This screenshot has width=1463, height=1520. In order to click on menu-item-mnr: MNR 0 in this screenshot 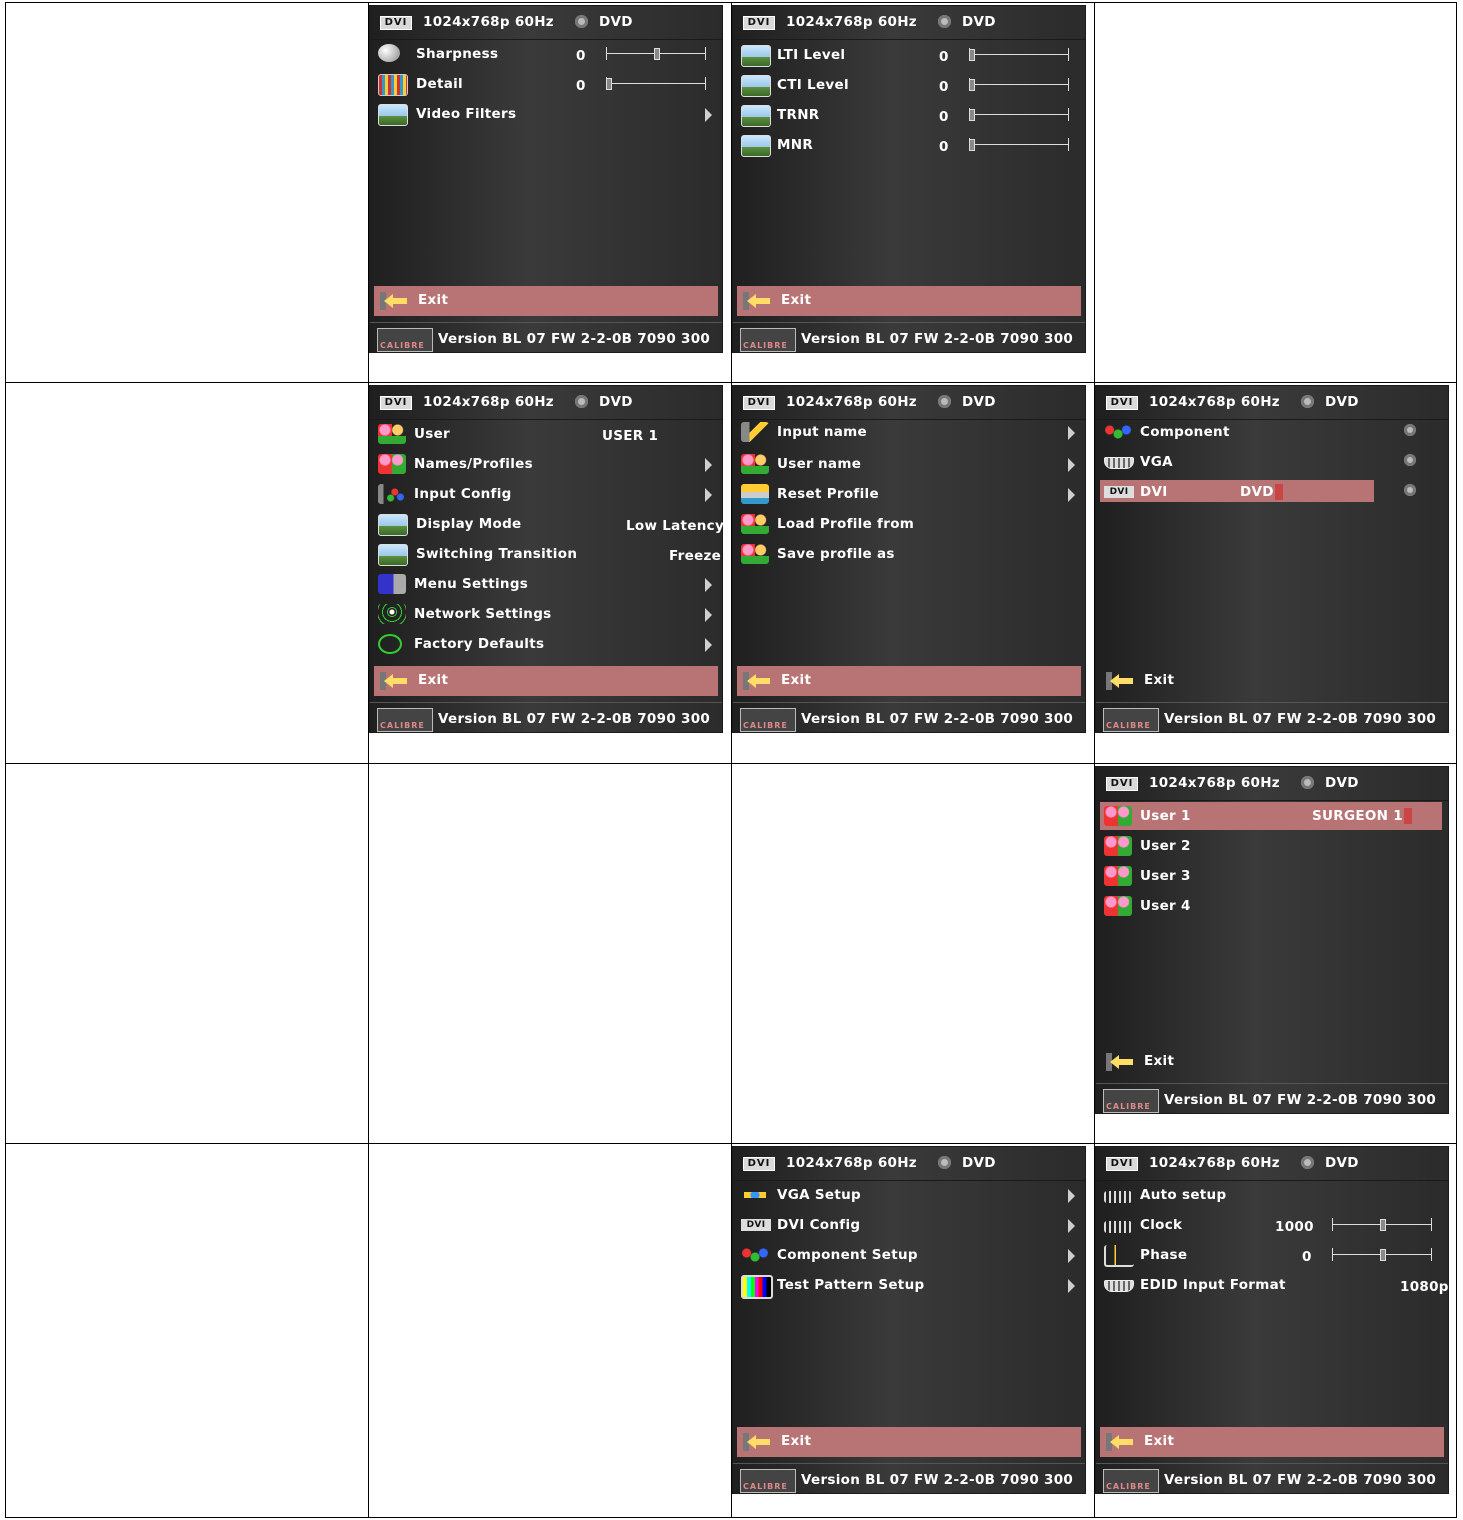, I will do `click(908, 145)`.